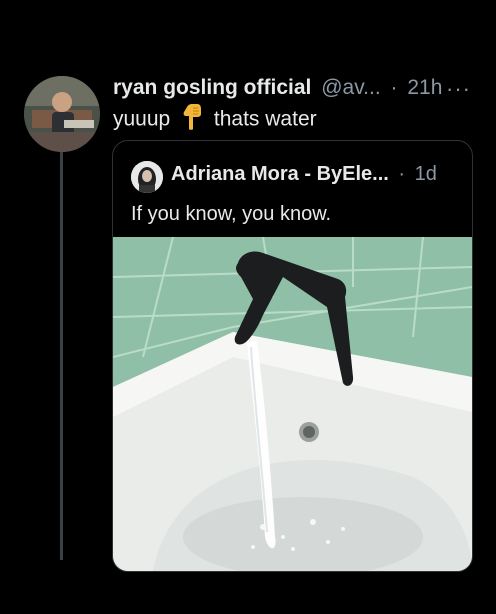 Image resolution: width=496 pixels, height=614 pixels. I want to click on more-options-icon: ···, so click(458, 89).